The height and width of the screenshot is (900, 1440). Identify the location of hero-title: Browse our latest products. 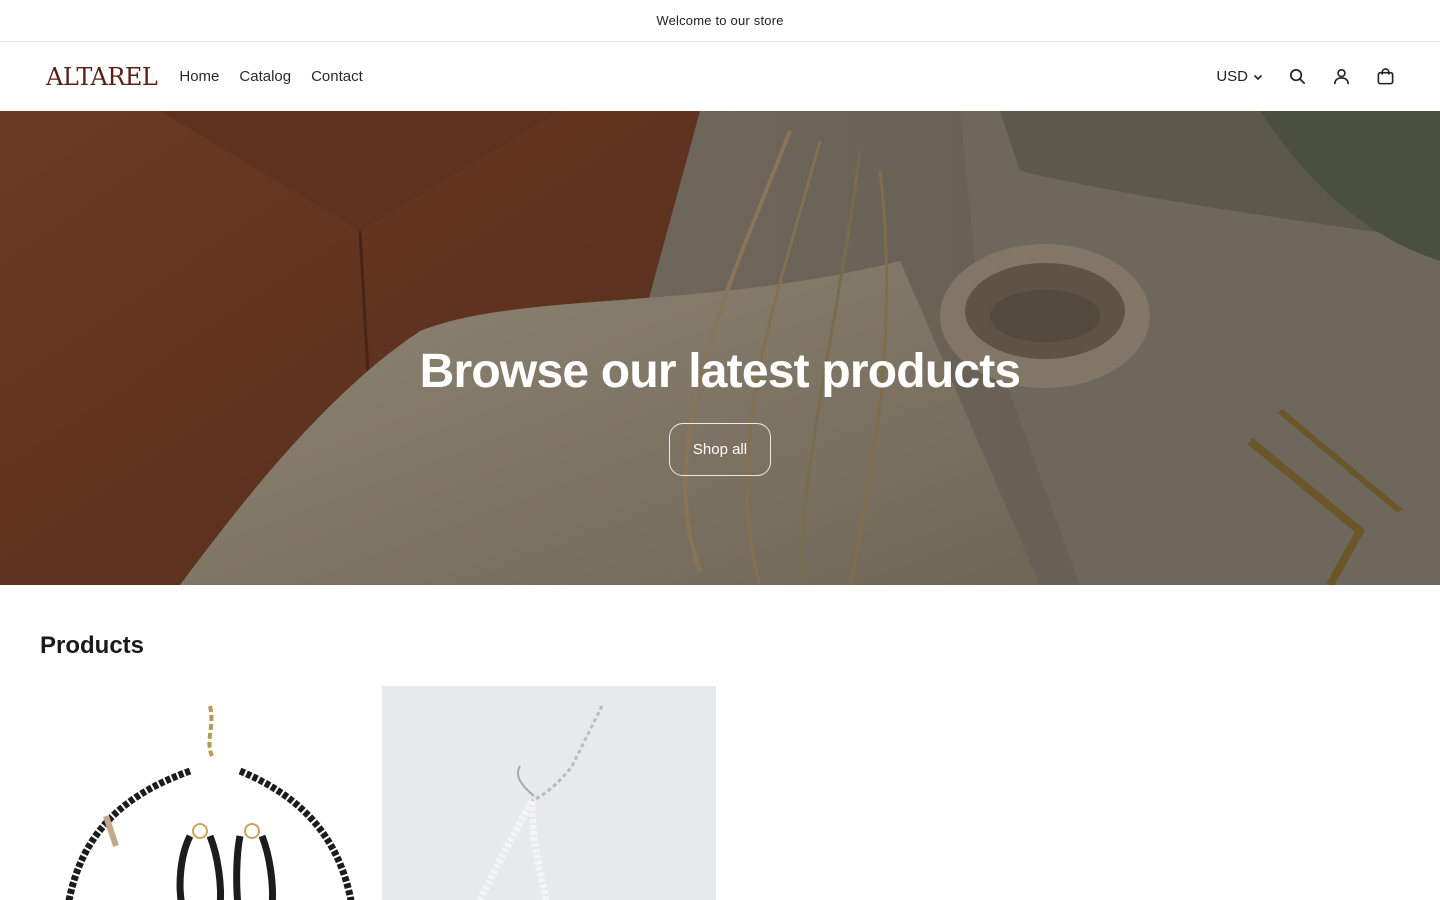
(720, 372).